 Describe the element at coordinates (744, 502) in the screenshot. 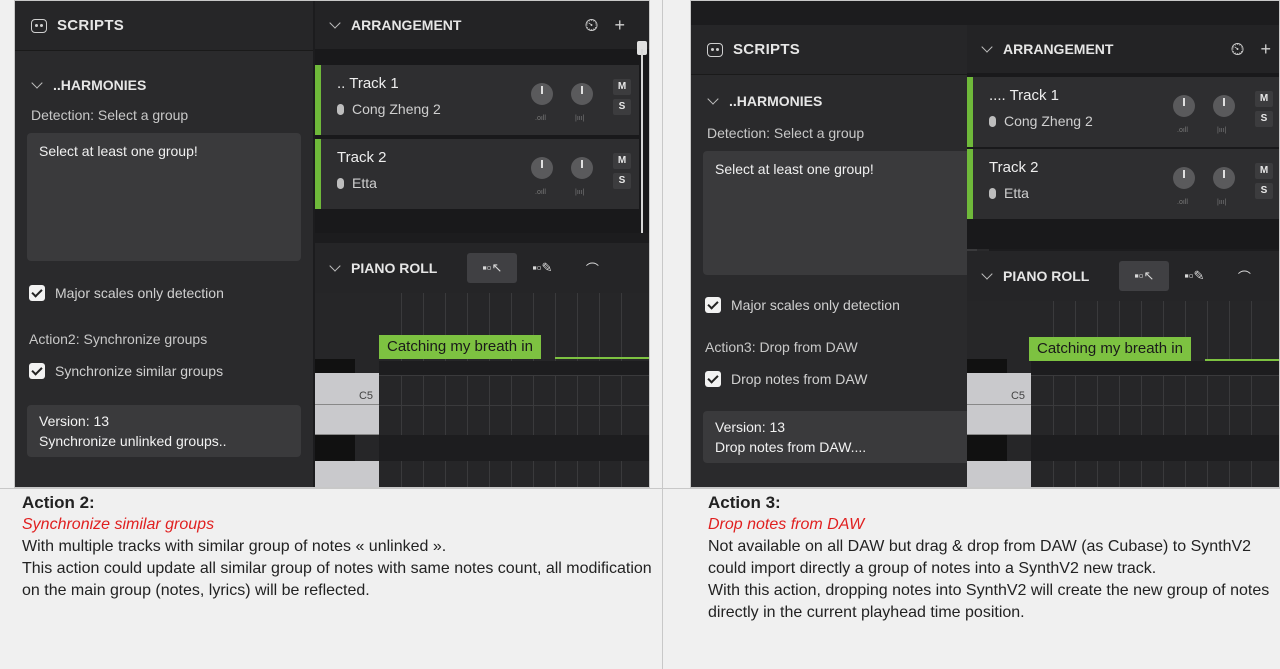

I see `caption-title: Action 3:` at that location.